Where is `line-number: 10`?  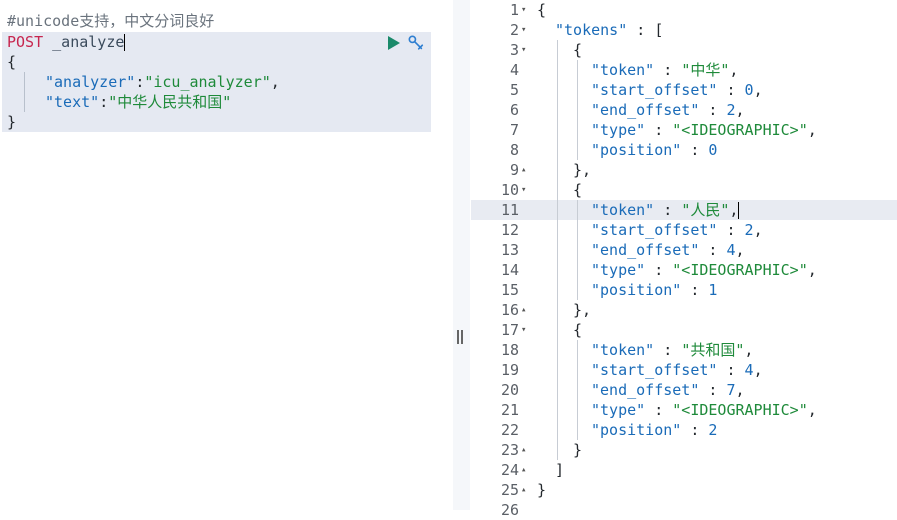
line-number: 10 is located at coordinates (509, 190).